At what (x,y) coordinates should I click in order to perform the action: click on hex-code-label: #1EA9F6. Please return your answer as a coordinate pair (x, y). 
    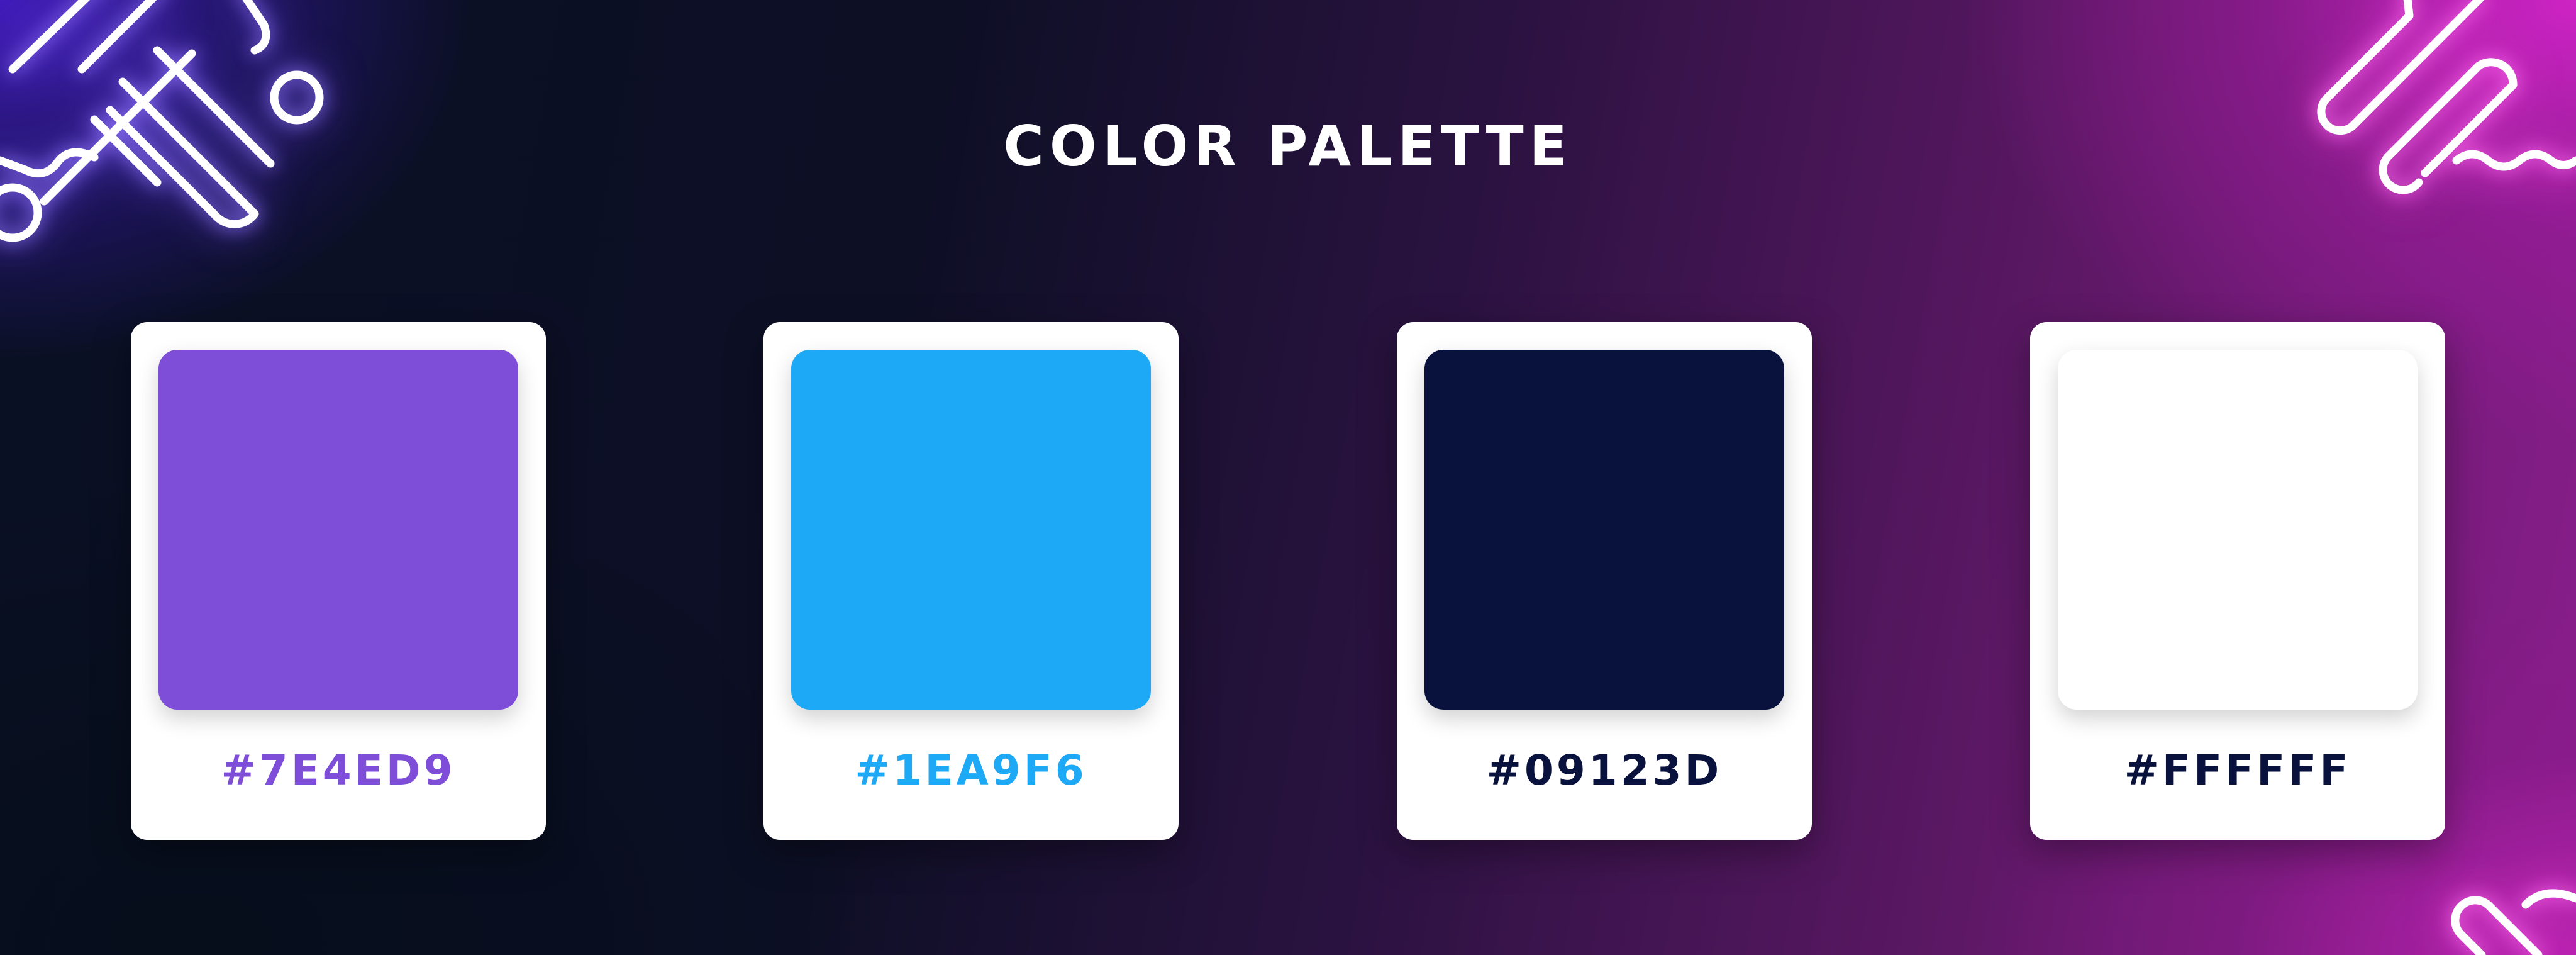
    Looking at the image, I should click on (971, 770).